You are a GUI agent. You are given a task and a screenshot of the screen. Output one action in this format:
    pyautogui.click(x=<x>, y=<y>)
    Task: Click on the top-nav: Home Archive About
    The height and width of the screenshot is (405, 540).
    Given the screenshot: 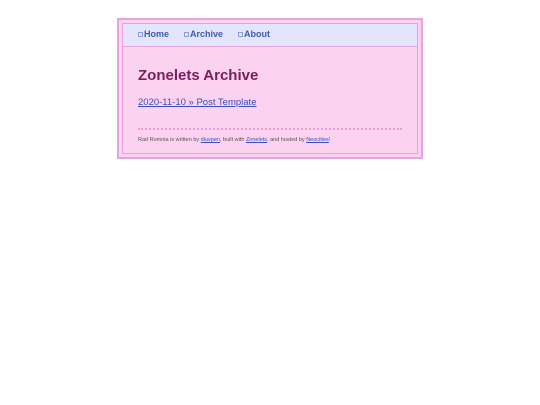 What is the action you would take?
    pyautogui.click(x=270, y=35)
    